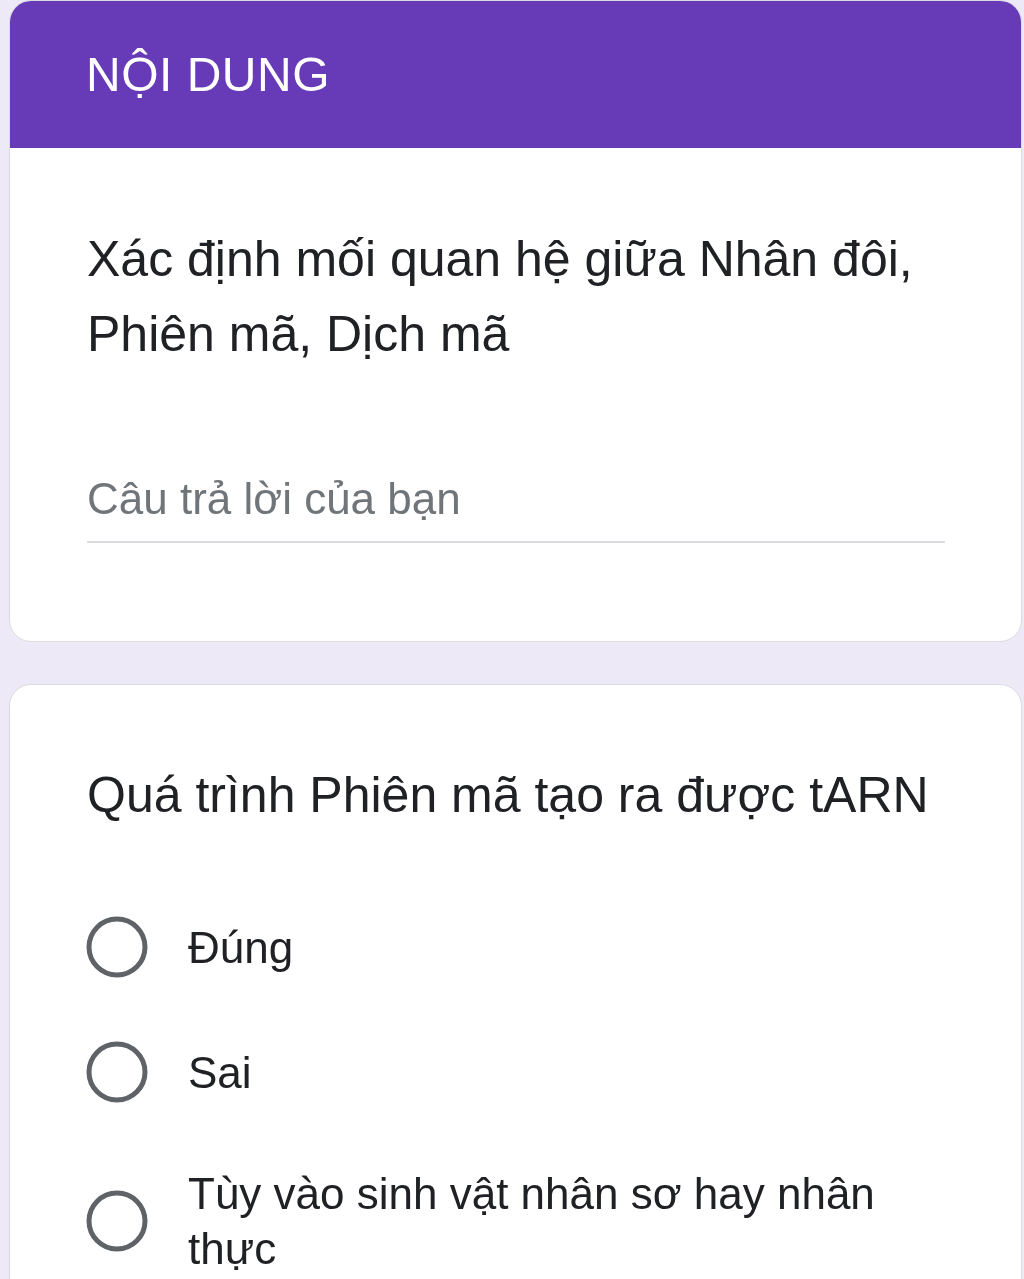 The height and width of the screenshot is (1279, 1024). What do you see at coordinates (208, 74) in the screenshot?
I see `section-title: NỘI DUNG` at bounding box center [208, 74].